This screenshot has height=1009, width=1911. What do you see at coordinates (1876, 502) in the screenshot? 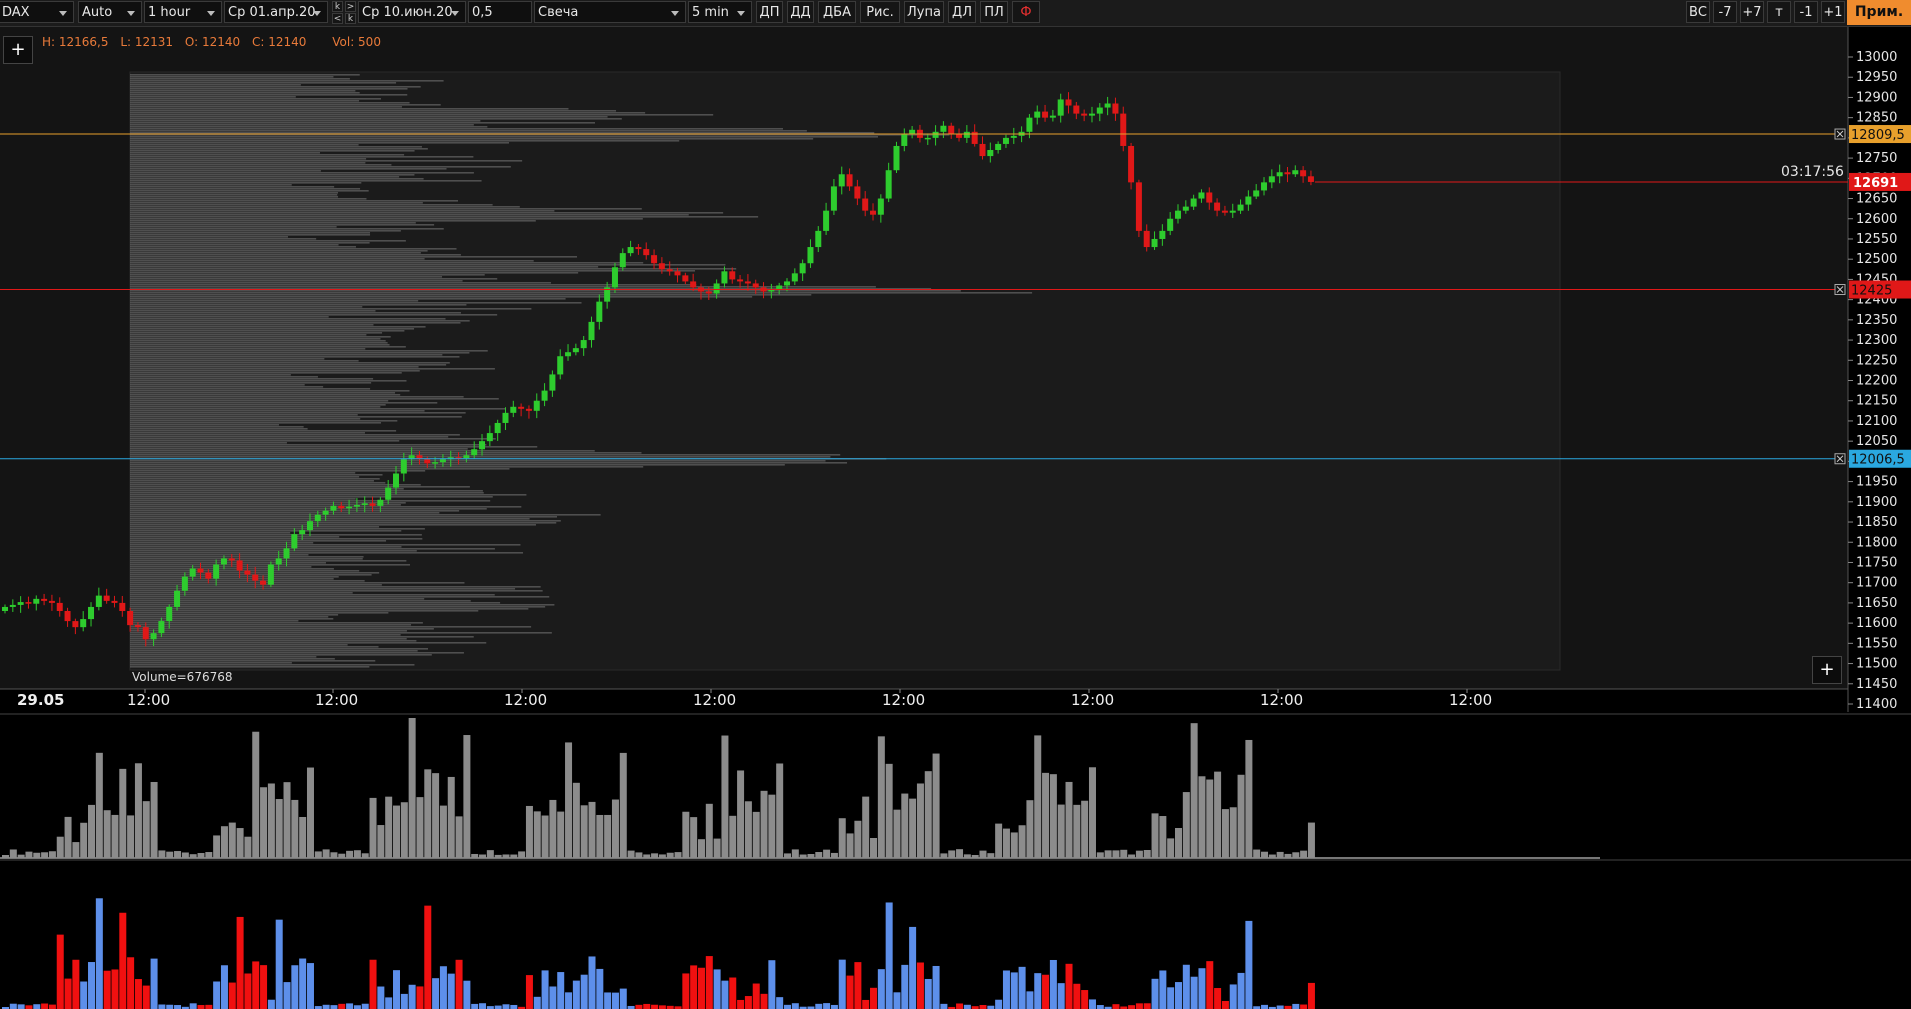
I see `price-tick-label: 11900` at bounding box center [1876, 502].